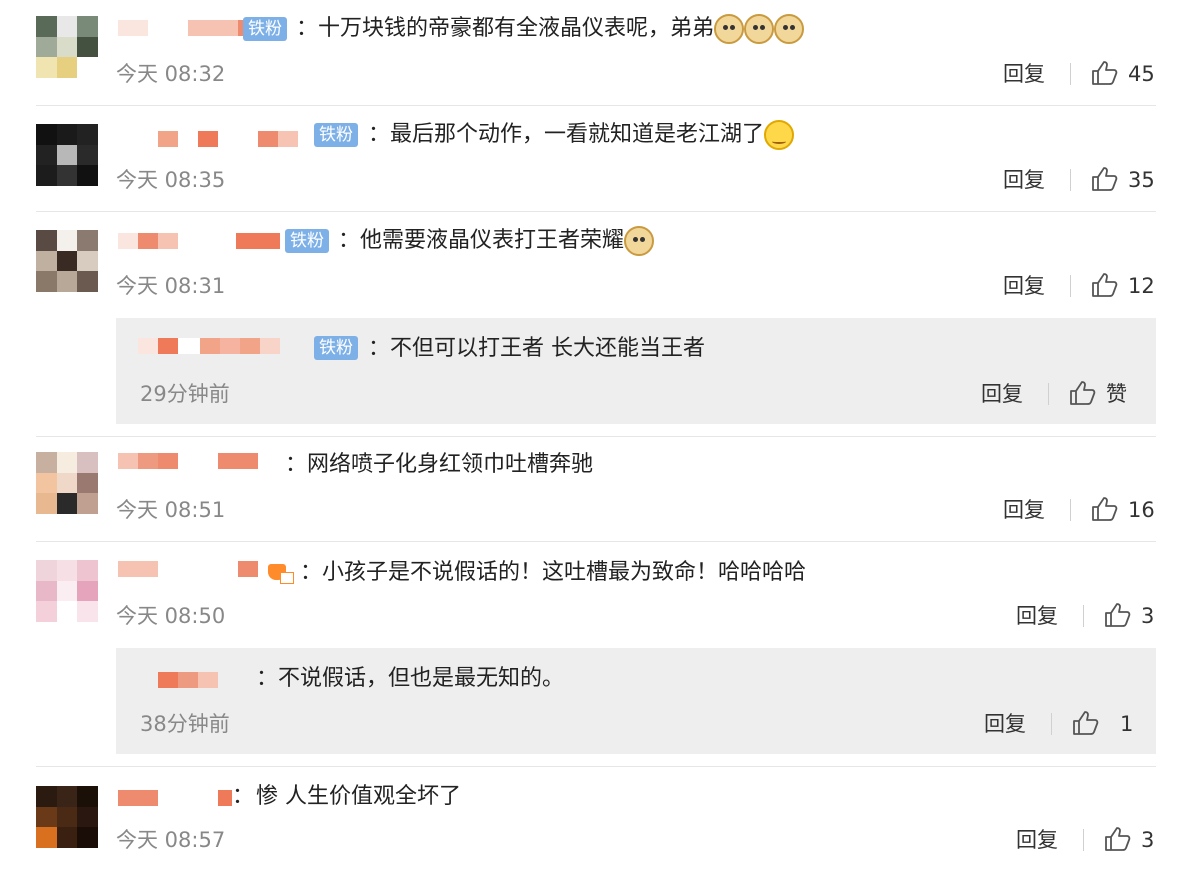  I want to click on reply-text: 不说假话，但也是最无知的。, so click(421, 678).